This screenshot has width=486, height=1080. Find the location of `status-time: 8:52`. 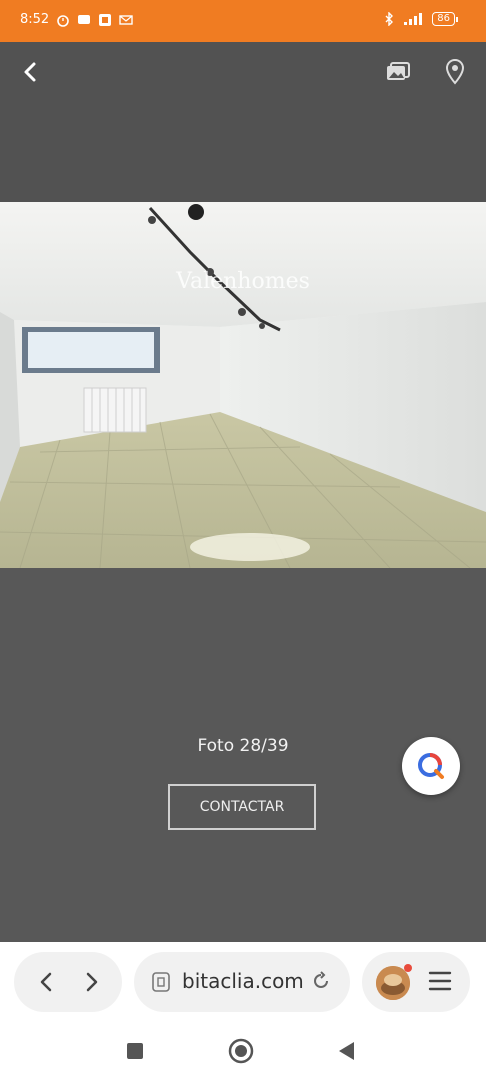

status-time: 8:52 is located at coordinates (35, 19).